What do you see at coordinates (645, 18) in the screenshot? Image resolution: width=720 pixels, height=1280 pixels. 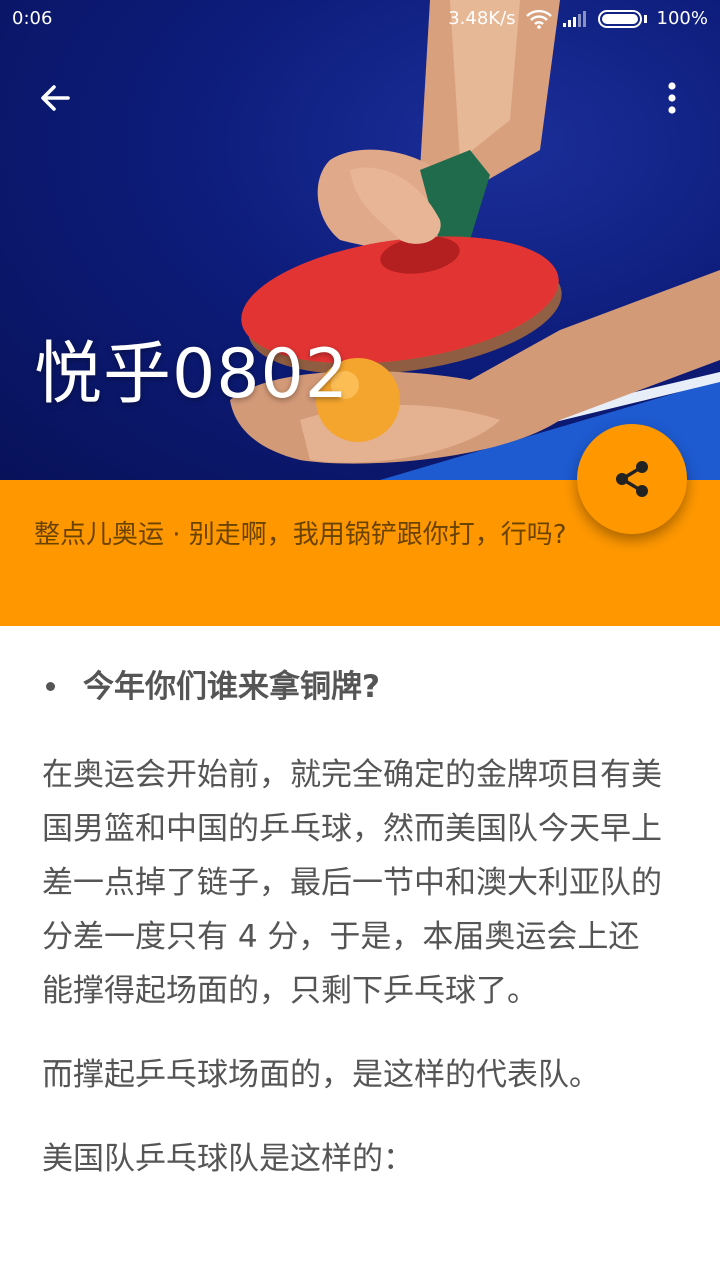 I see `battery-tip` at bounding box center [645, 18].